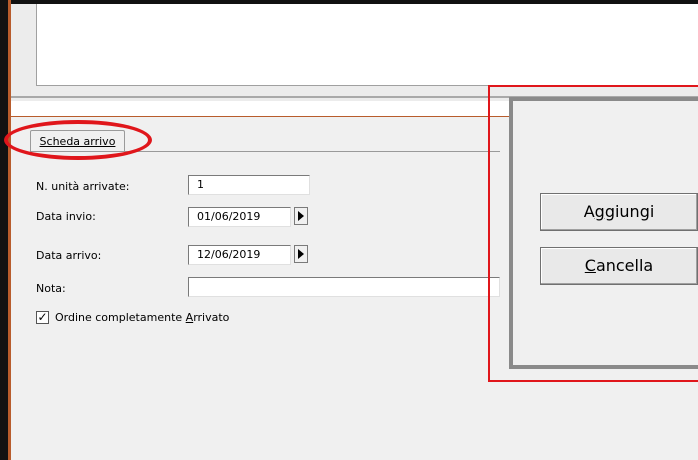 The width and height of the screenshot is (698, 460). I want to click on arrived-checkbox-label: Ordine completamente Arrivato, so click(142, 318).